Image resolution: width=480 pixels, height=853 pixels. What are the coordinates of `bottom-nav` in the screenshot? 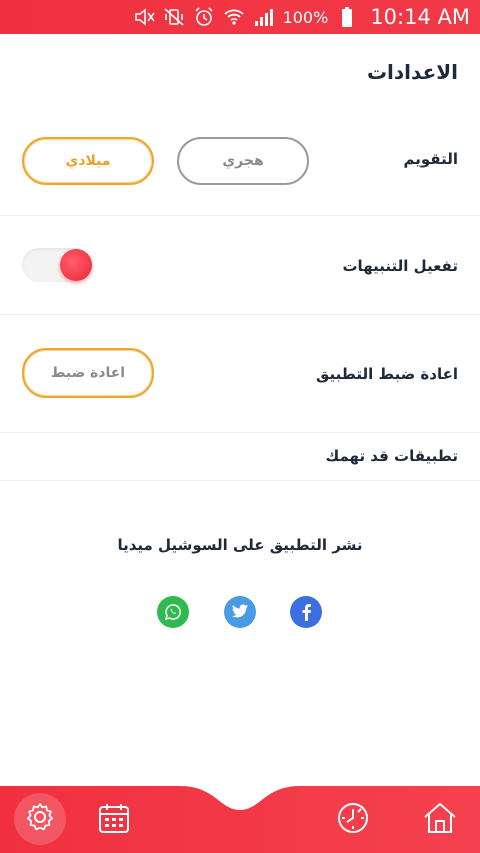 It's located at (240, 819).